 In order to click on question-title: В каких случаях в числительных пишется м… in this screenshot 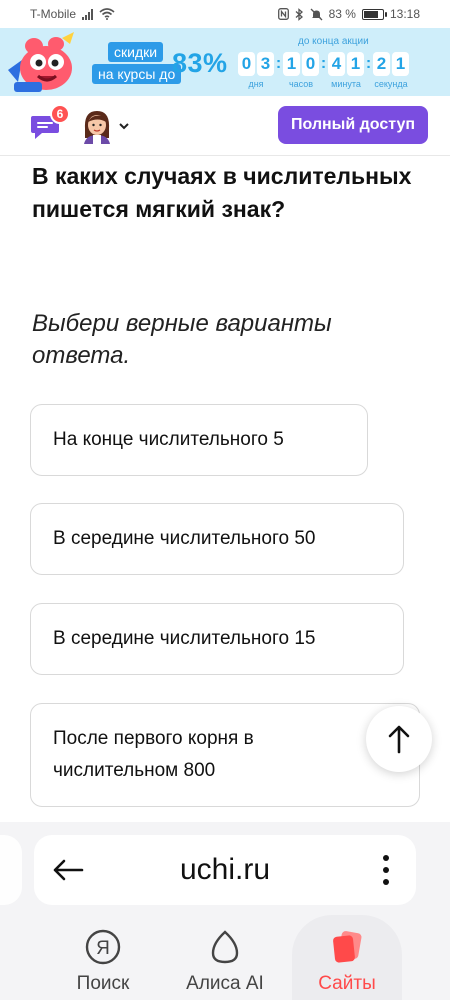, I will do `click(222, 192)`.